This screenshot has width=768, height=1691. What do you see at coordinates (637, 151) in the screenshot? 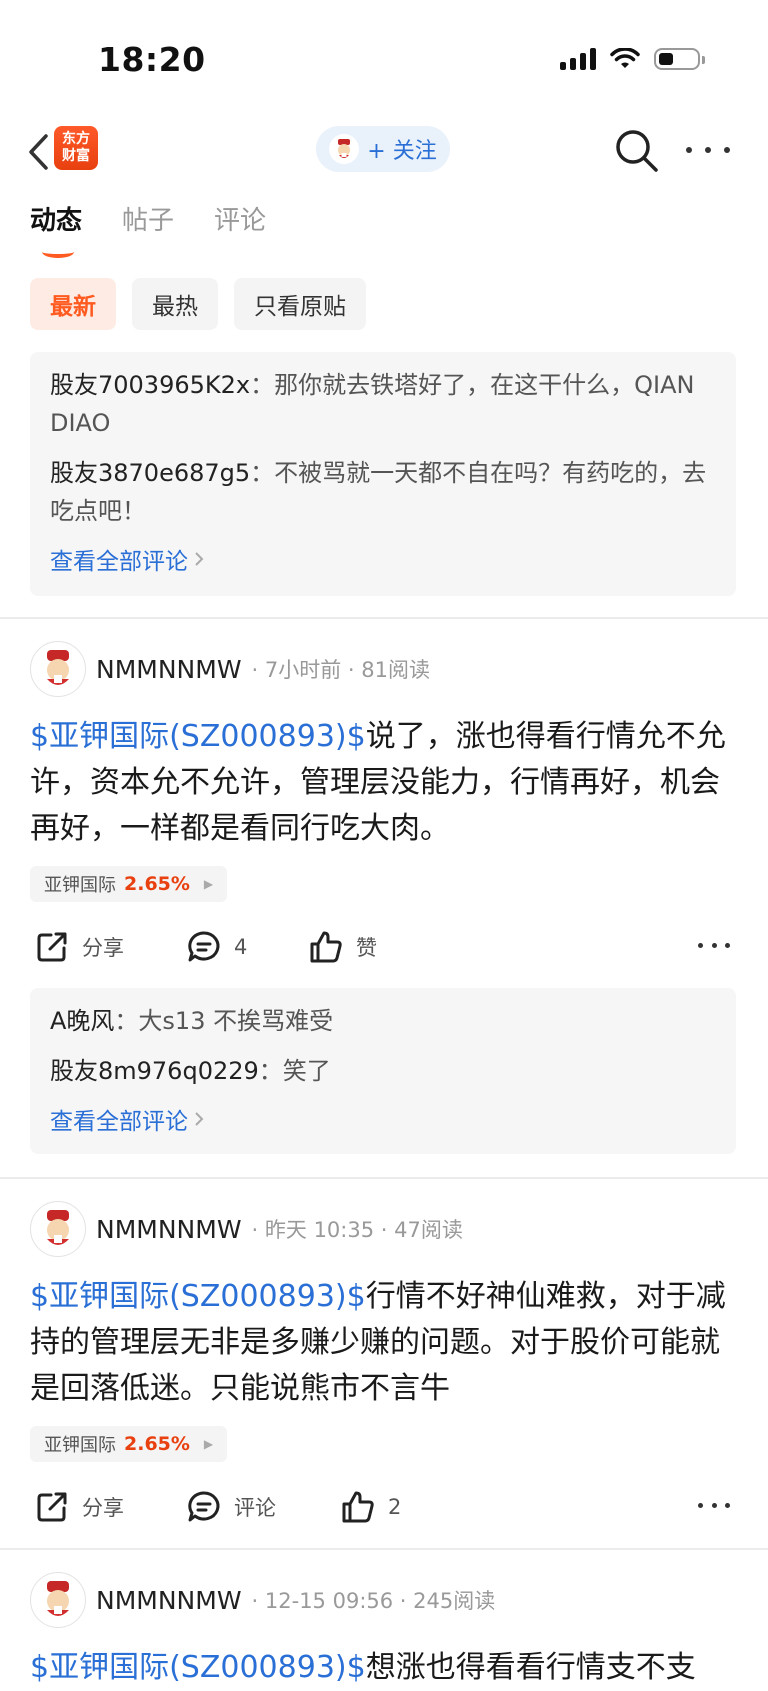
I see `search-icon` at bounding box center [637, 151].